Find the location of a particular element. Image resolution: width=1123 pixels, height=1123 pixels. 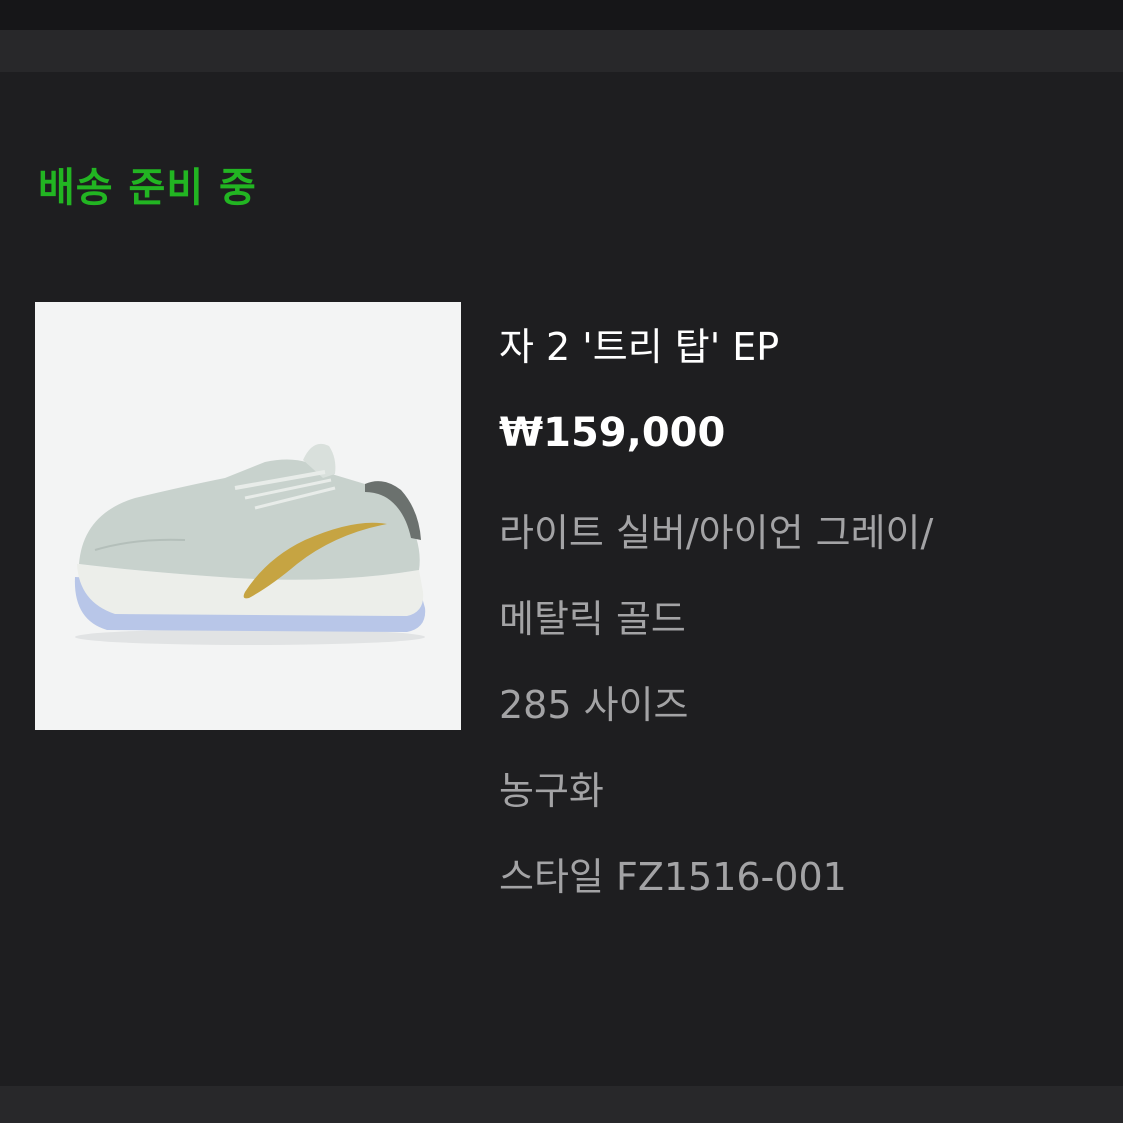

product-image is located at coordinates (248, 516).